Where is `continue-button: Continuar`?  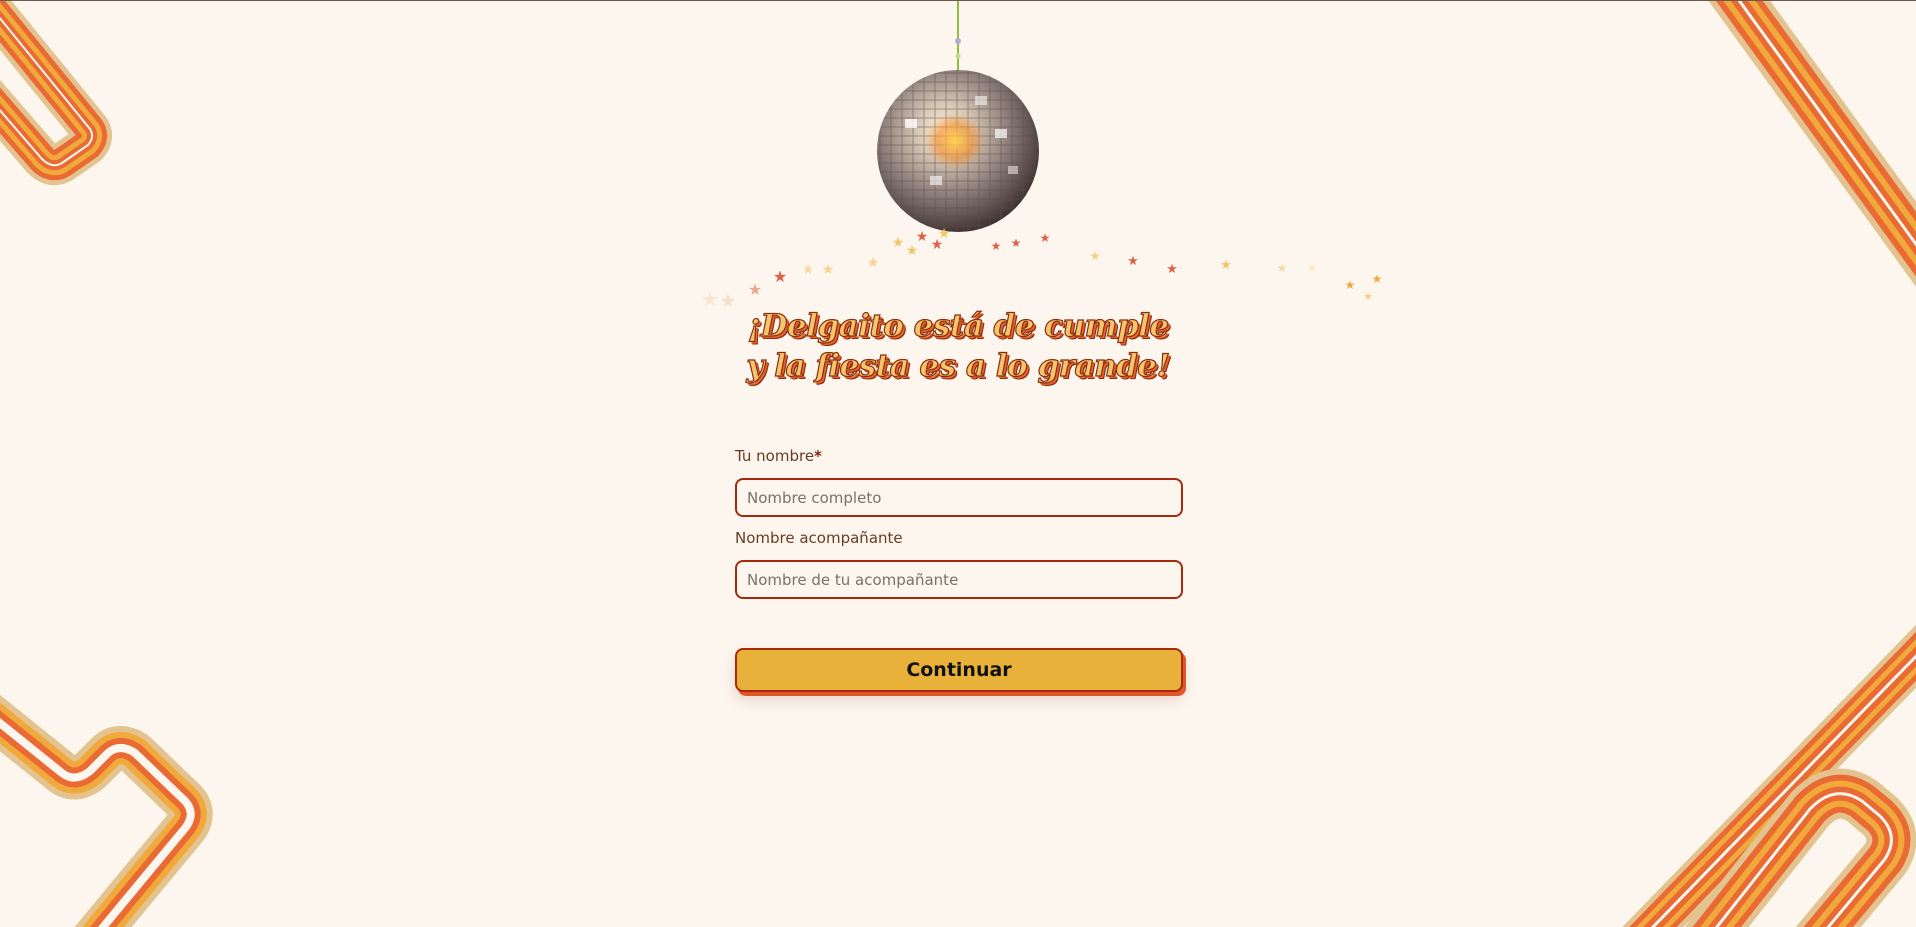 continue-button: Continuar is located at coordinates (959, 670).